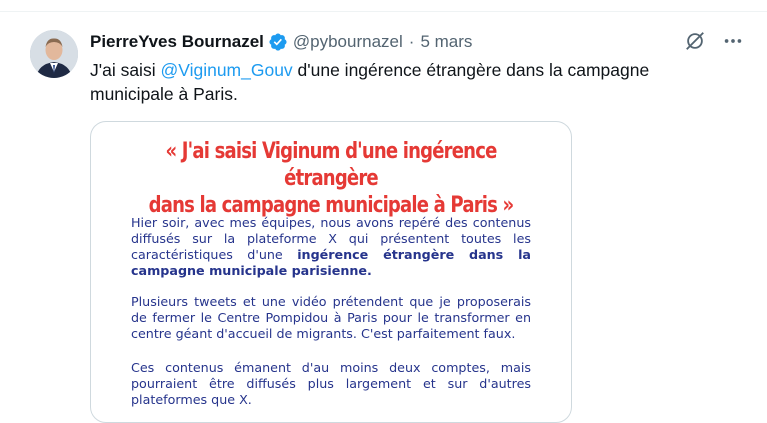 The width and height of the screenshot is (767, 423). Describe the element at coordinates (714, 41) in the screenshot. I see `tweet-actions` at that location.